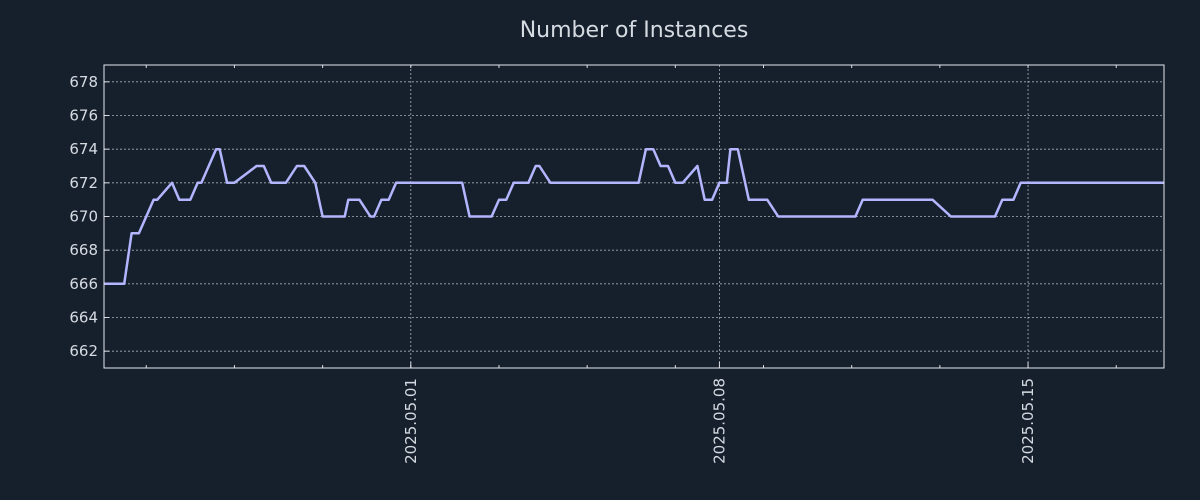  I want to click on y-axis: 662 664 666 668 670 672 674 676 678, so click(89, 216).